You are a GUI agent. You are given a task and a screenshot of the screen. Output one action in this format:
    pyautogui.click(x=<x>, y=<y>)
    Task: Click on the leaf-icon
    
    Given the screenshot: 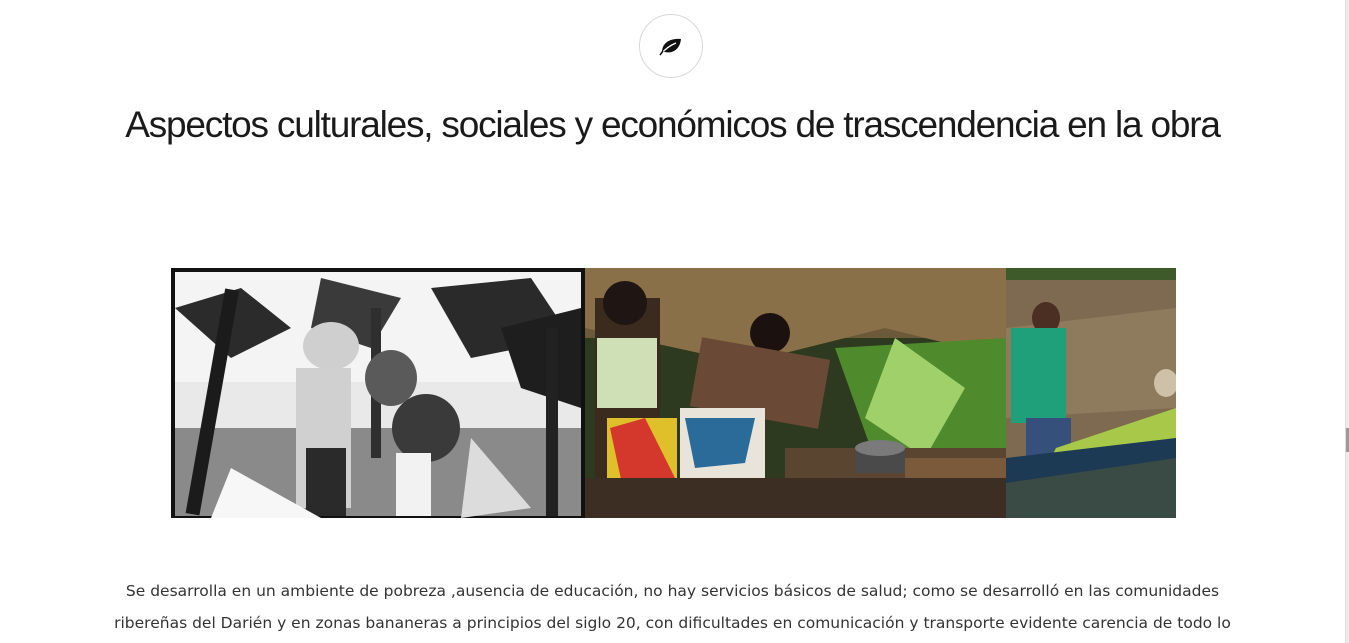 What is the action you would take?
    pyautogui.click(x=670, y=47)
    